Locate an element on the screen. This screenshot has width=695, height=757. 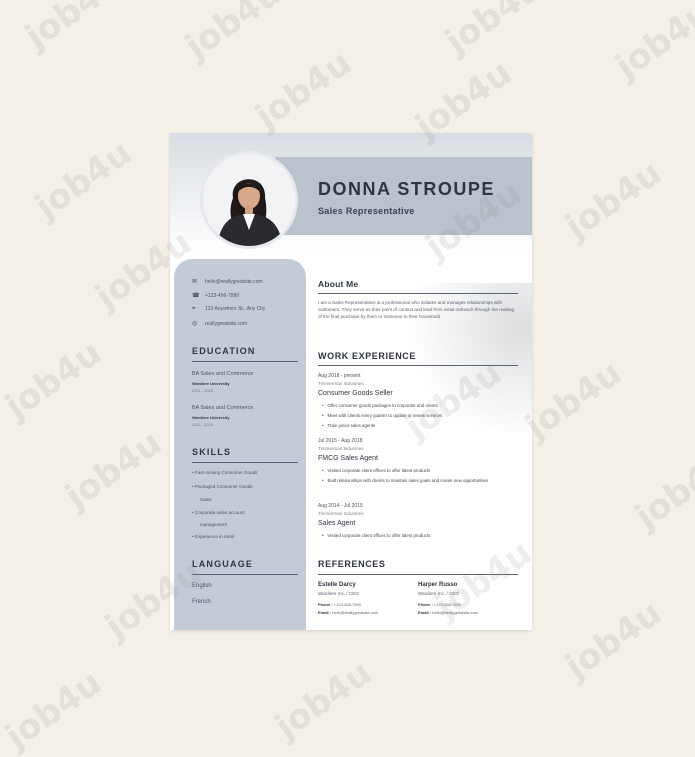
reference-name: Harper Russo is located at coordinates (438, 585).